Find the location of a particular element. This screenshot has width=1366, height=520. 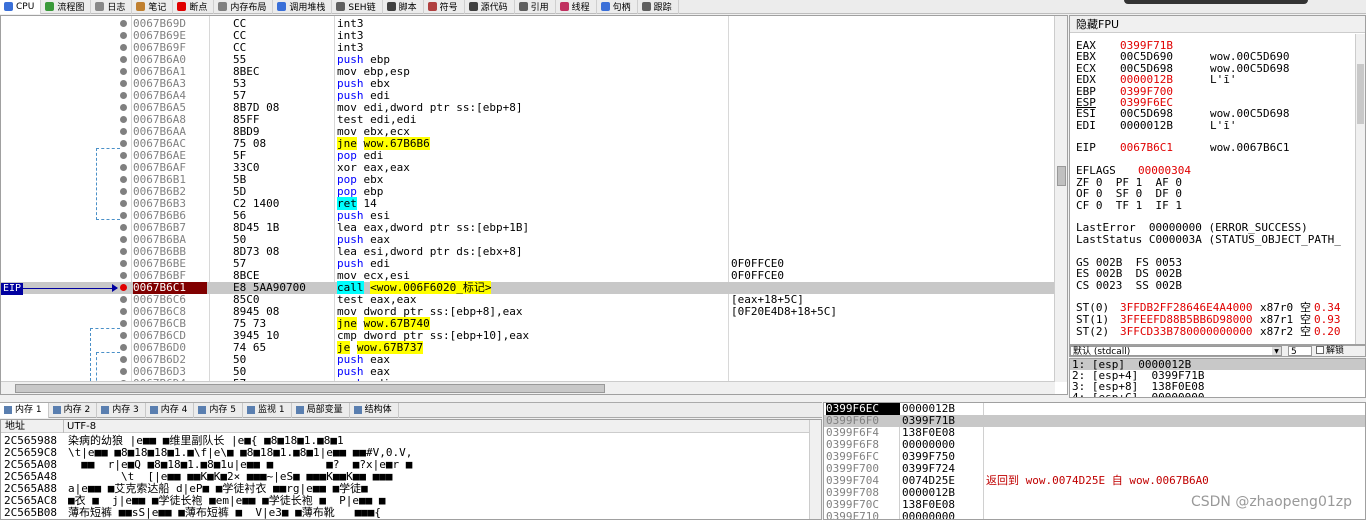

fpu-value: 3FFCD33B780000000000 is located at coordinates (1190, 331).